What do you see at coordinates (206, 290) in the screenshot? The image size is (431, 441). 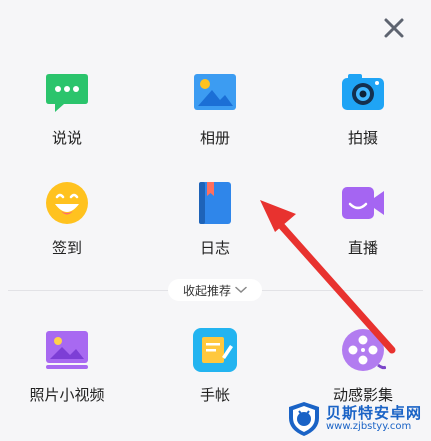 I see `recommend-label: 收起推荐` at bounding box center [206, 290].